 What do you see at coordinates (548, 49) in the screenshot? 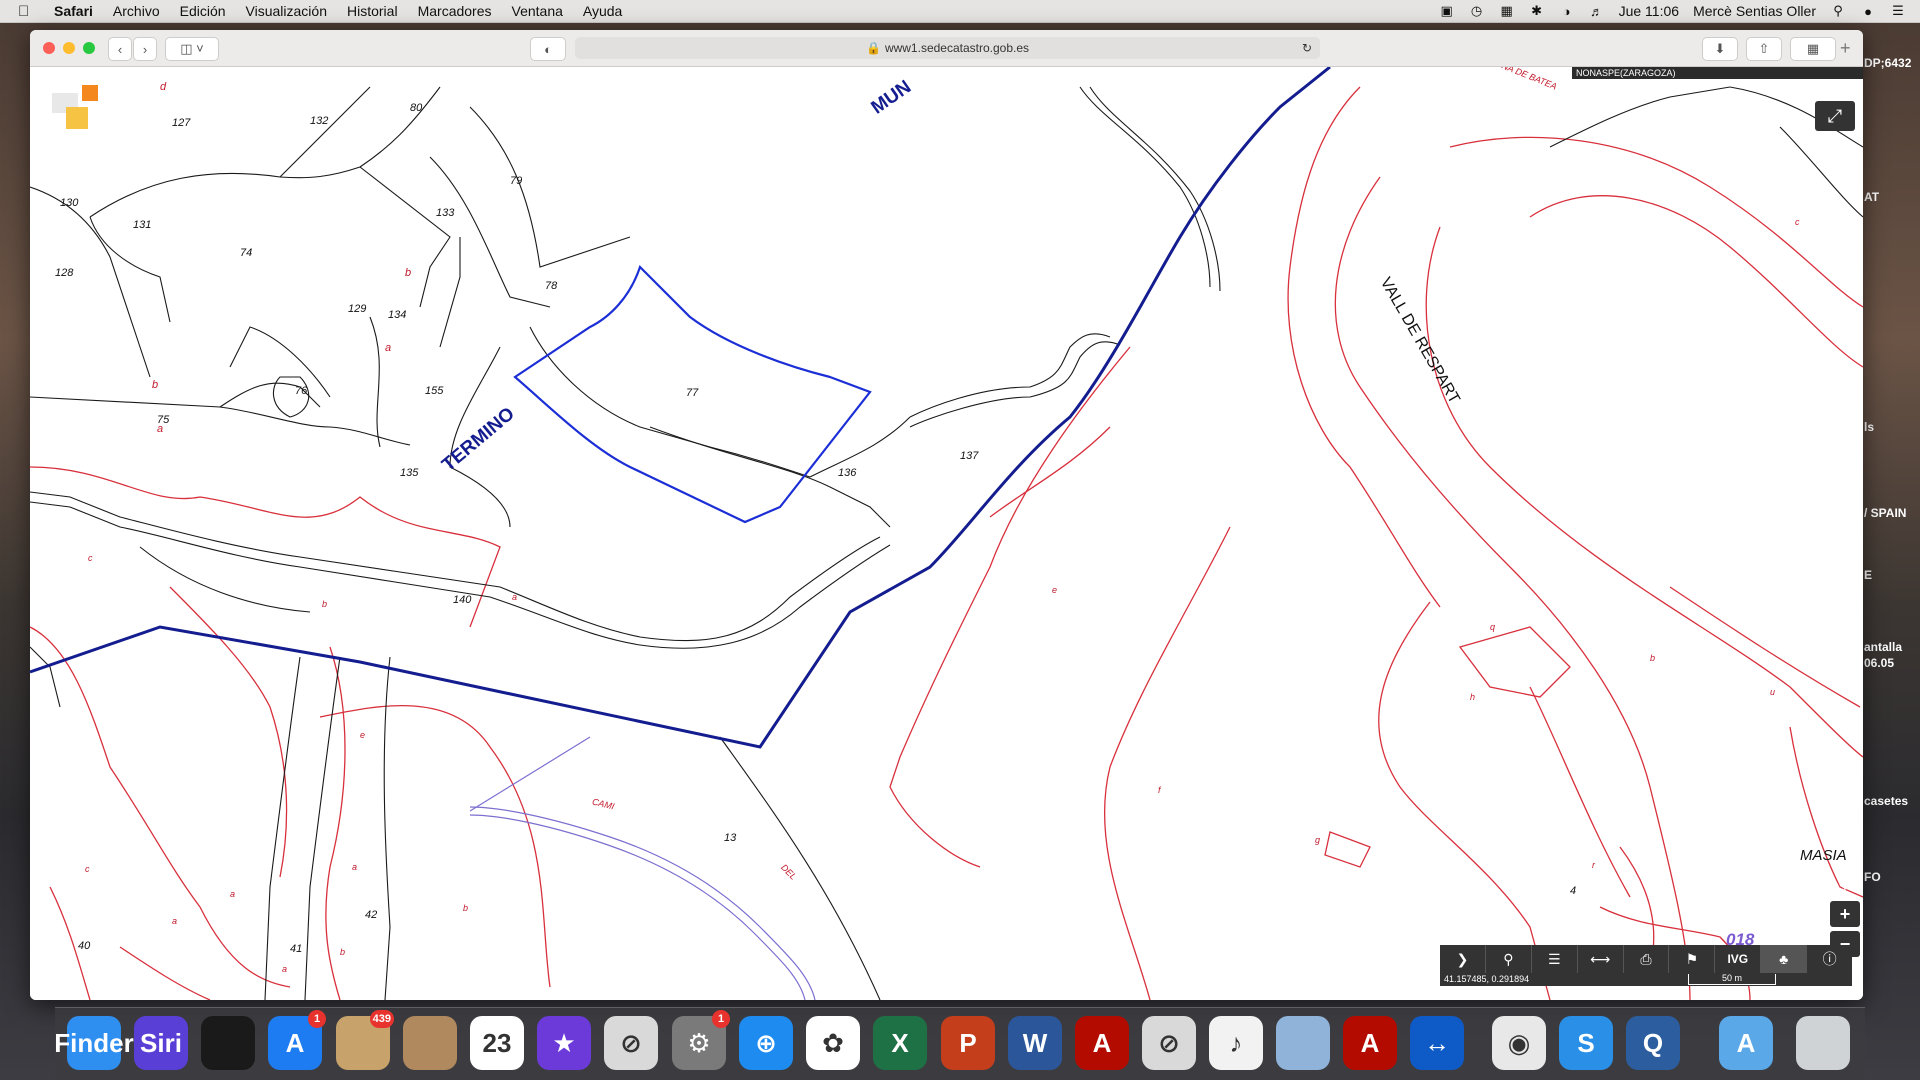
I see `privacy-report-button: ◐` at bounding box center [548, 49].